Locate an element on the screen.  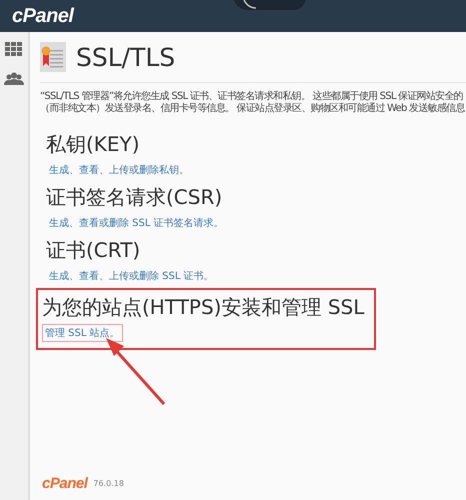
description-text: “SSL/TLS 管理器”将允许您生成 SSL 证书、证书签名请求和私钥。 这些都属于使用 SSL 保证网站安全的 is located at coordinates (252, 96).